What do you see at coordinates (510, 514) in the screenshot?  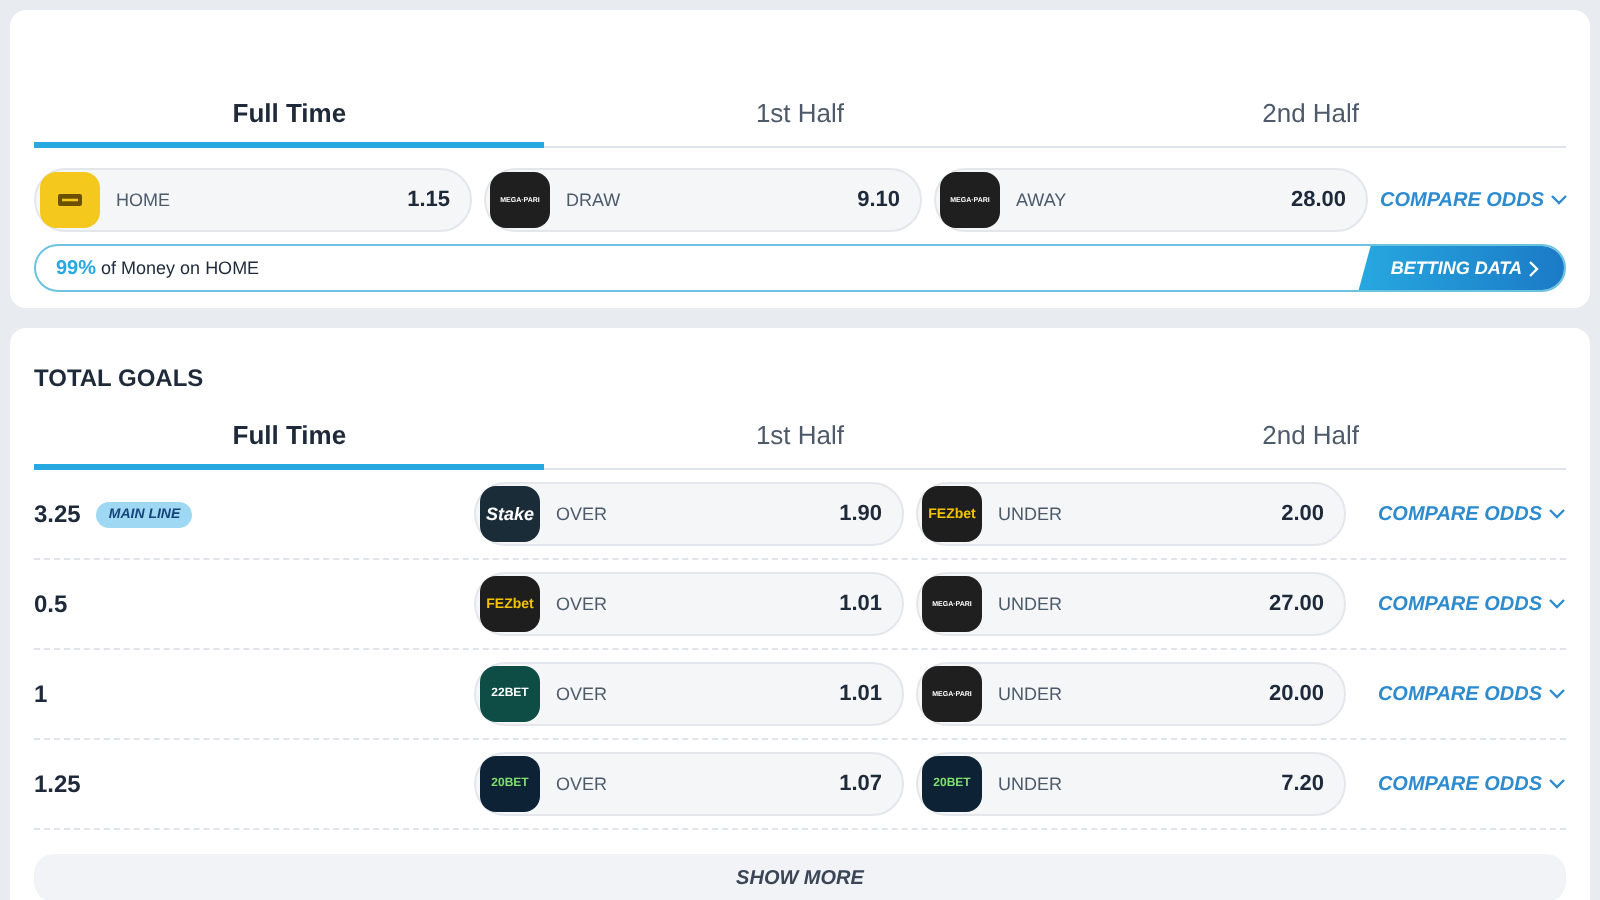 I see `bookmaker-logo: Stake` at bounding box center [510, 514].